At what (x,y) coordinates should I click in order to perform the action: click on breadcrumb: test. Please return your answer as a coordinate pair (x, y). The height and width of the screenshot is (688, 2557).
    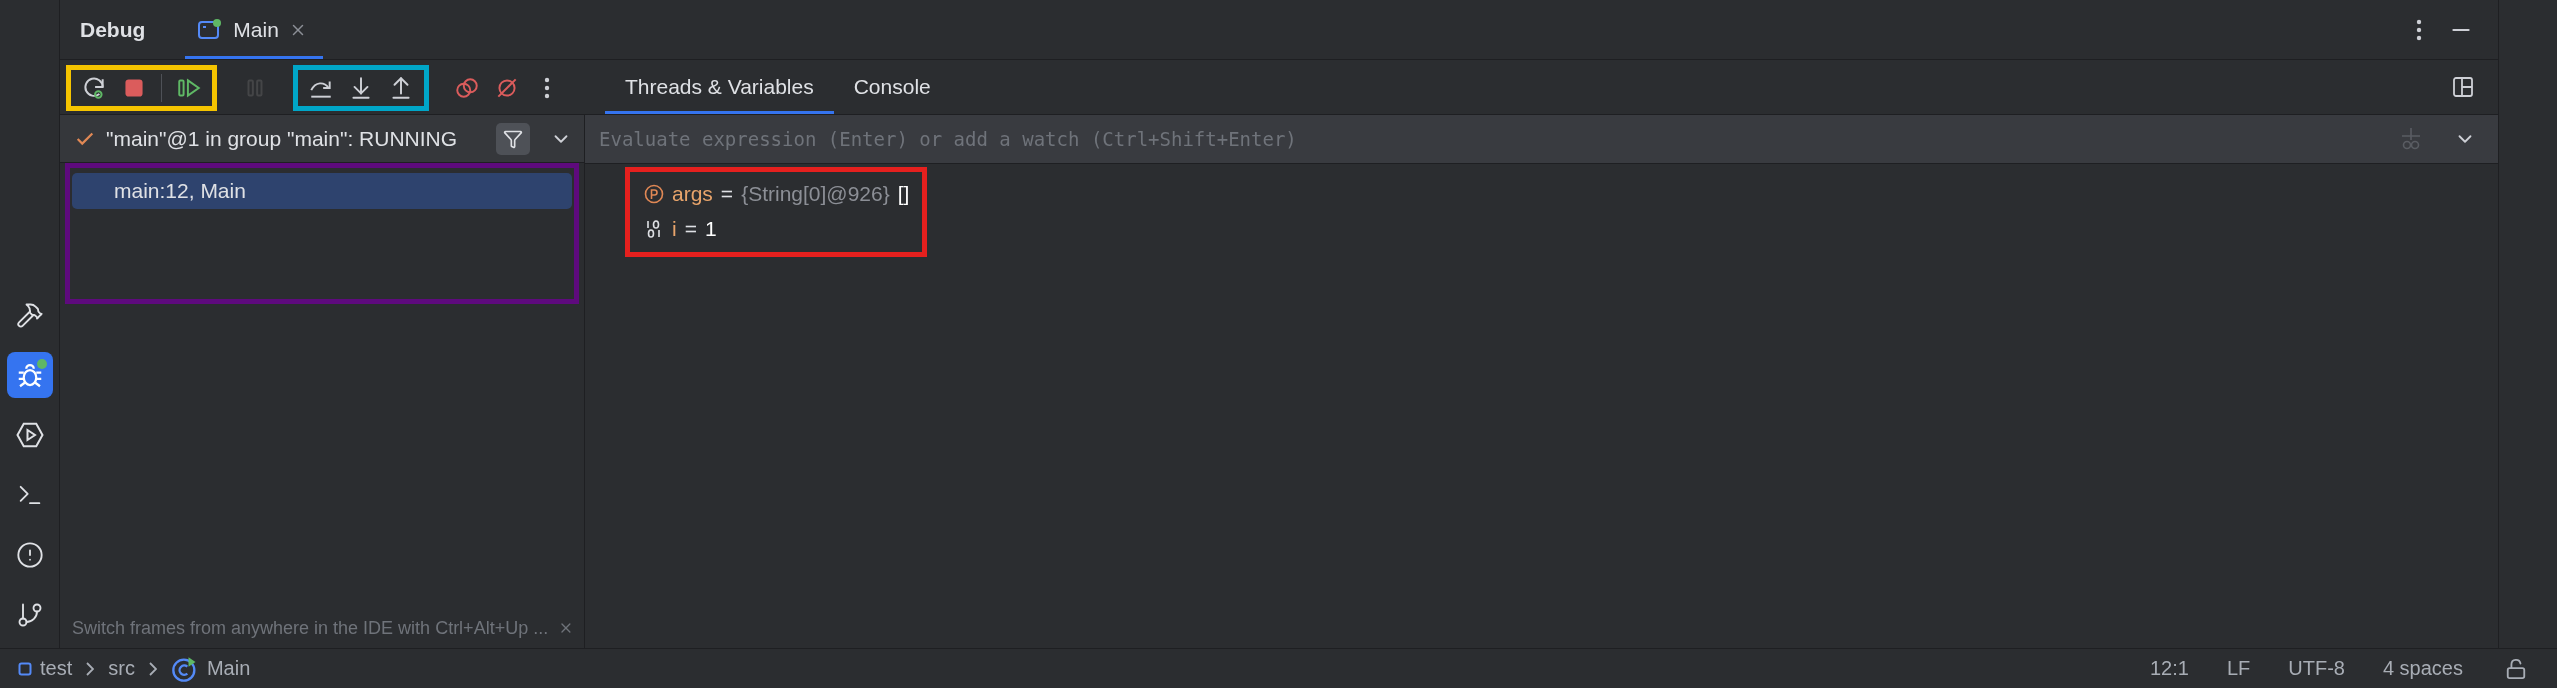
    Looking at the image, I should click on (56, 668).